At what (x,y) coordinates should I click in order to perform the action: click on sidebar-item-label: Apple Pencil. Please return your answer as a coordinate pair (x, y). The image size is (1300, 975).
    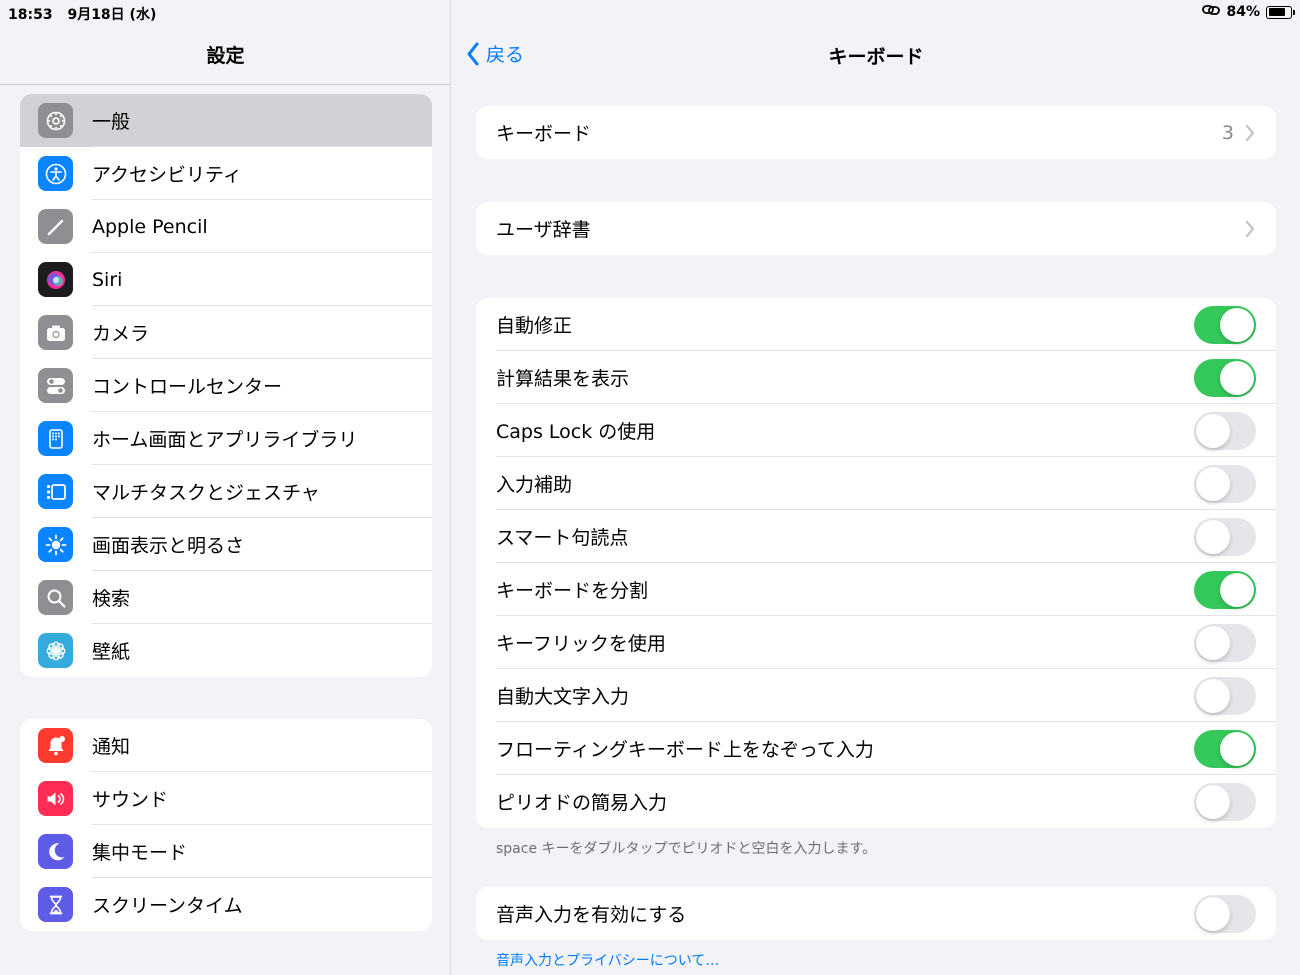
    Looking at the image, I should click on (150, 226).